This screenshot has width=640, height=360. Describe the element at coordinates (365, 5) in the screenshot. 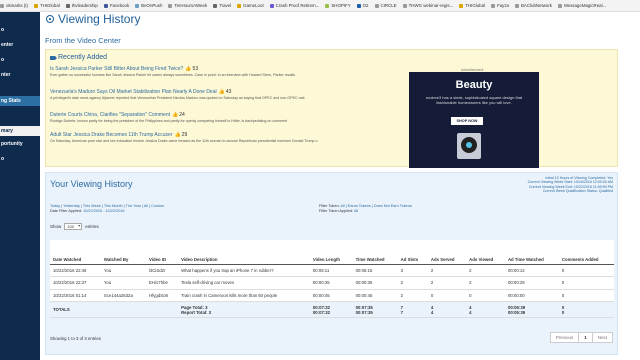

I see `bookmark-label: O2` at that location.